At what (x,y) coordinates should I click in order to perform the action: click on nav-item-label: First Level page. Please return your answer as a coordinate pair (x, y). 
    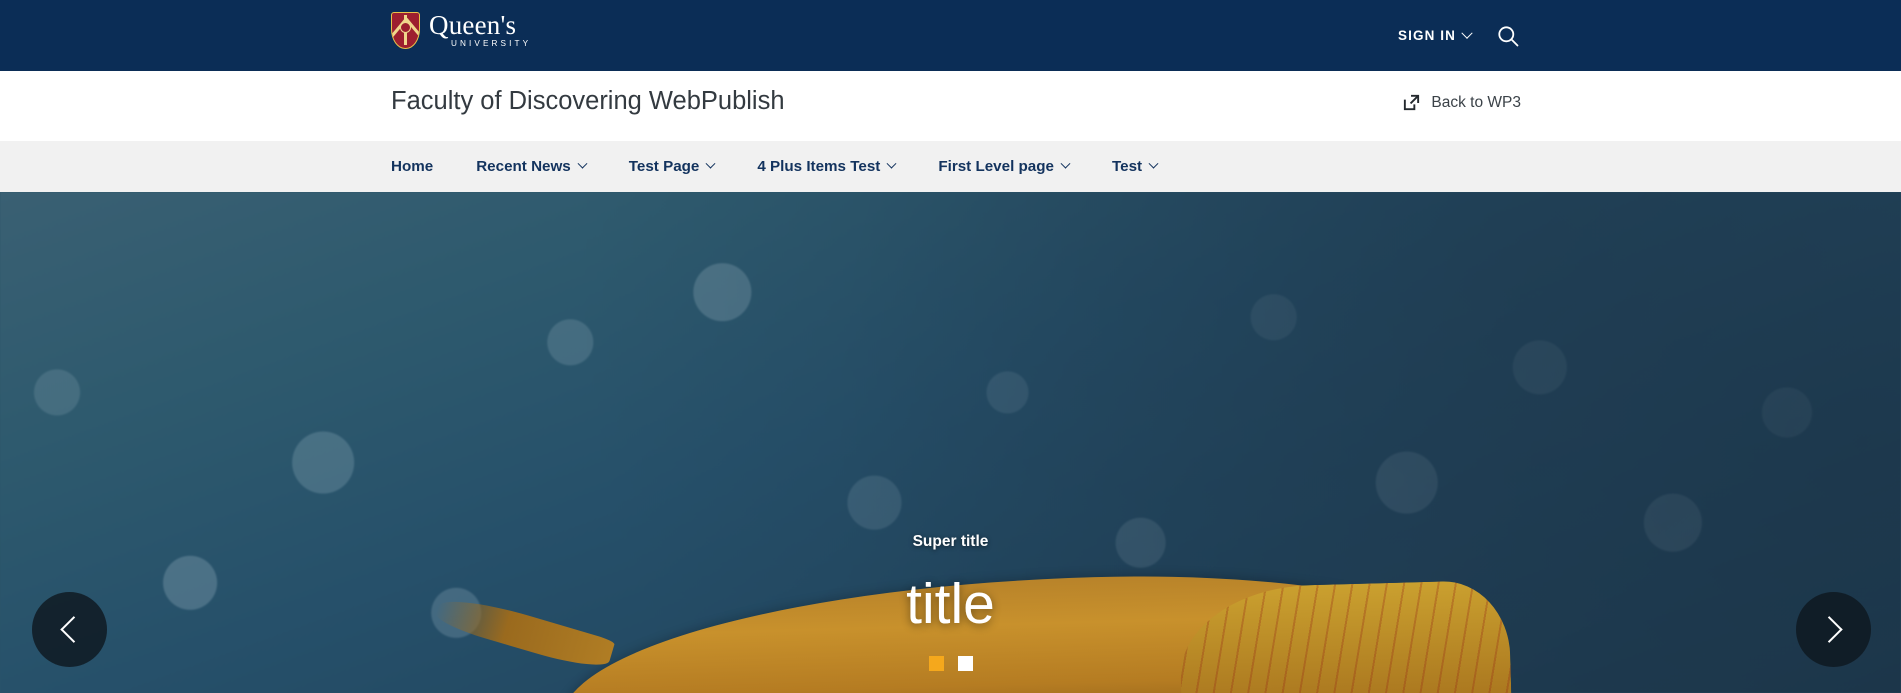
    Looking at the image, I should click on (996, 166).